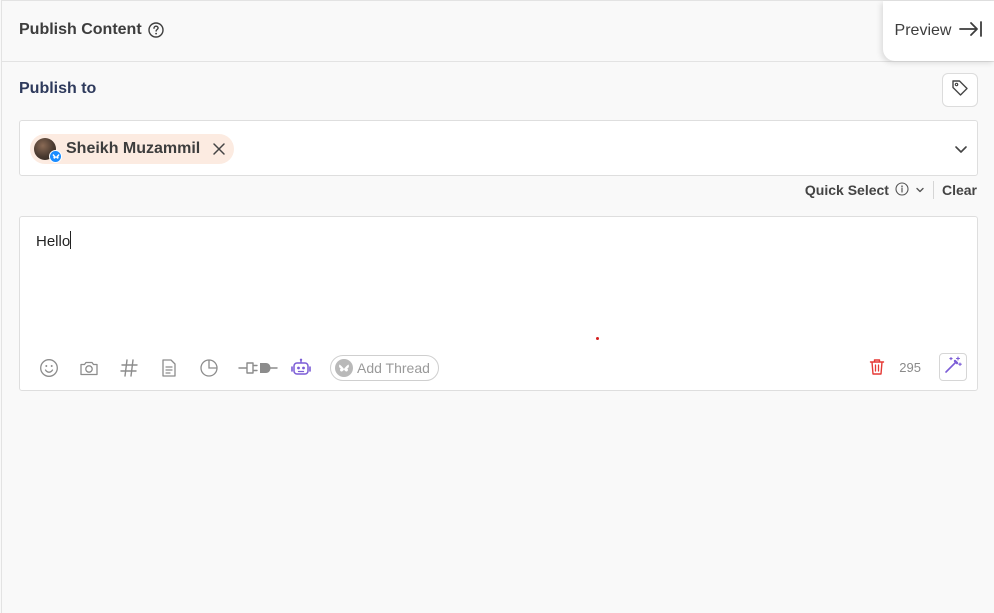 This screenshot has width=994, height=613. I want to click on tag-button, so click(960, 90).